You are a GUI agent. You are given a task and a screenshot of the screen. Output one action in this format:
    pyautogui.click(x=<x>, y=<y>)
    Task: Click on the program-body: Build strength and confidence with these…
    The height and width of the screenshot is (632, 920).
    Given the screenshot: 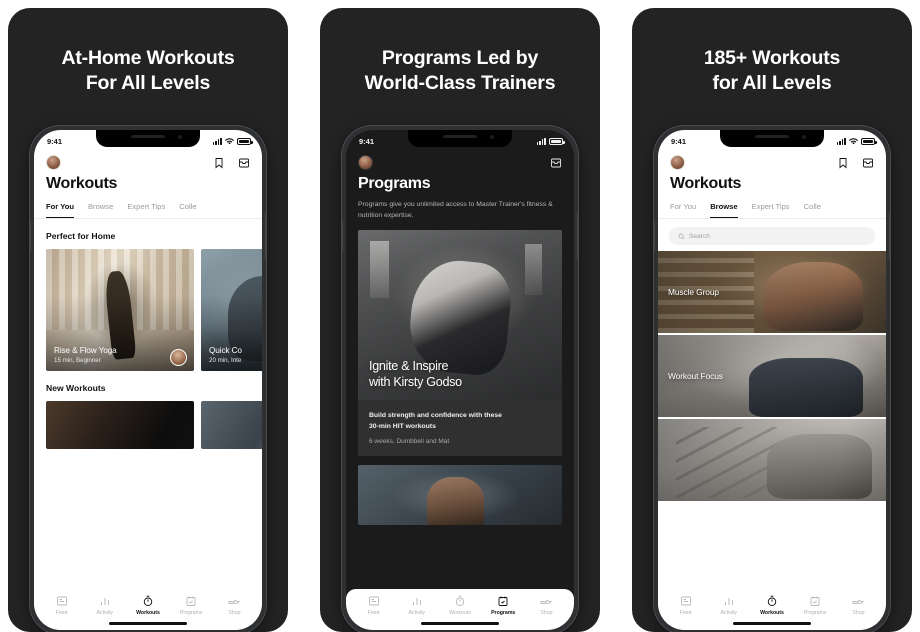 What is the action you would take?
    pyautogui.click(x=460, y=428)
    